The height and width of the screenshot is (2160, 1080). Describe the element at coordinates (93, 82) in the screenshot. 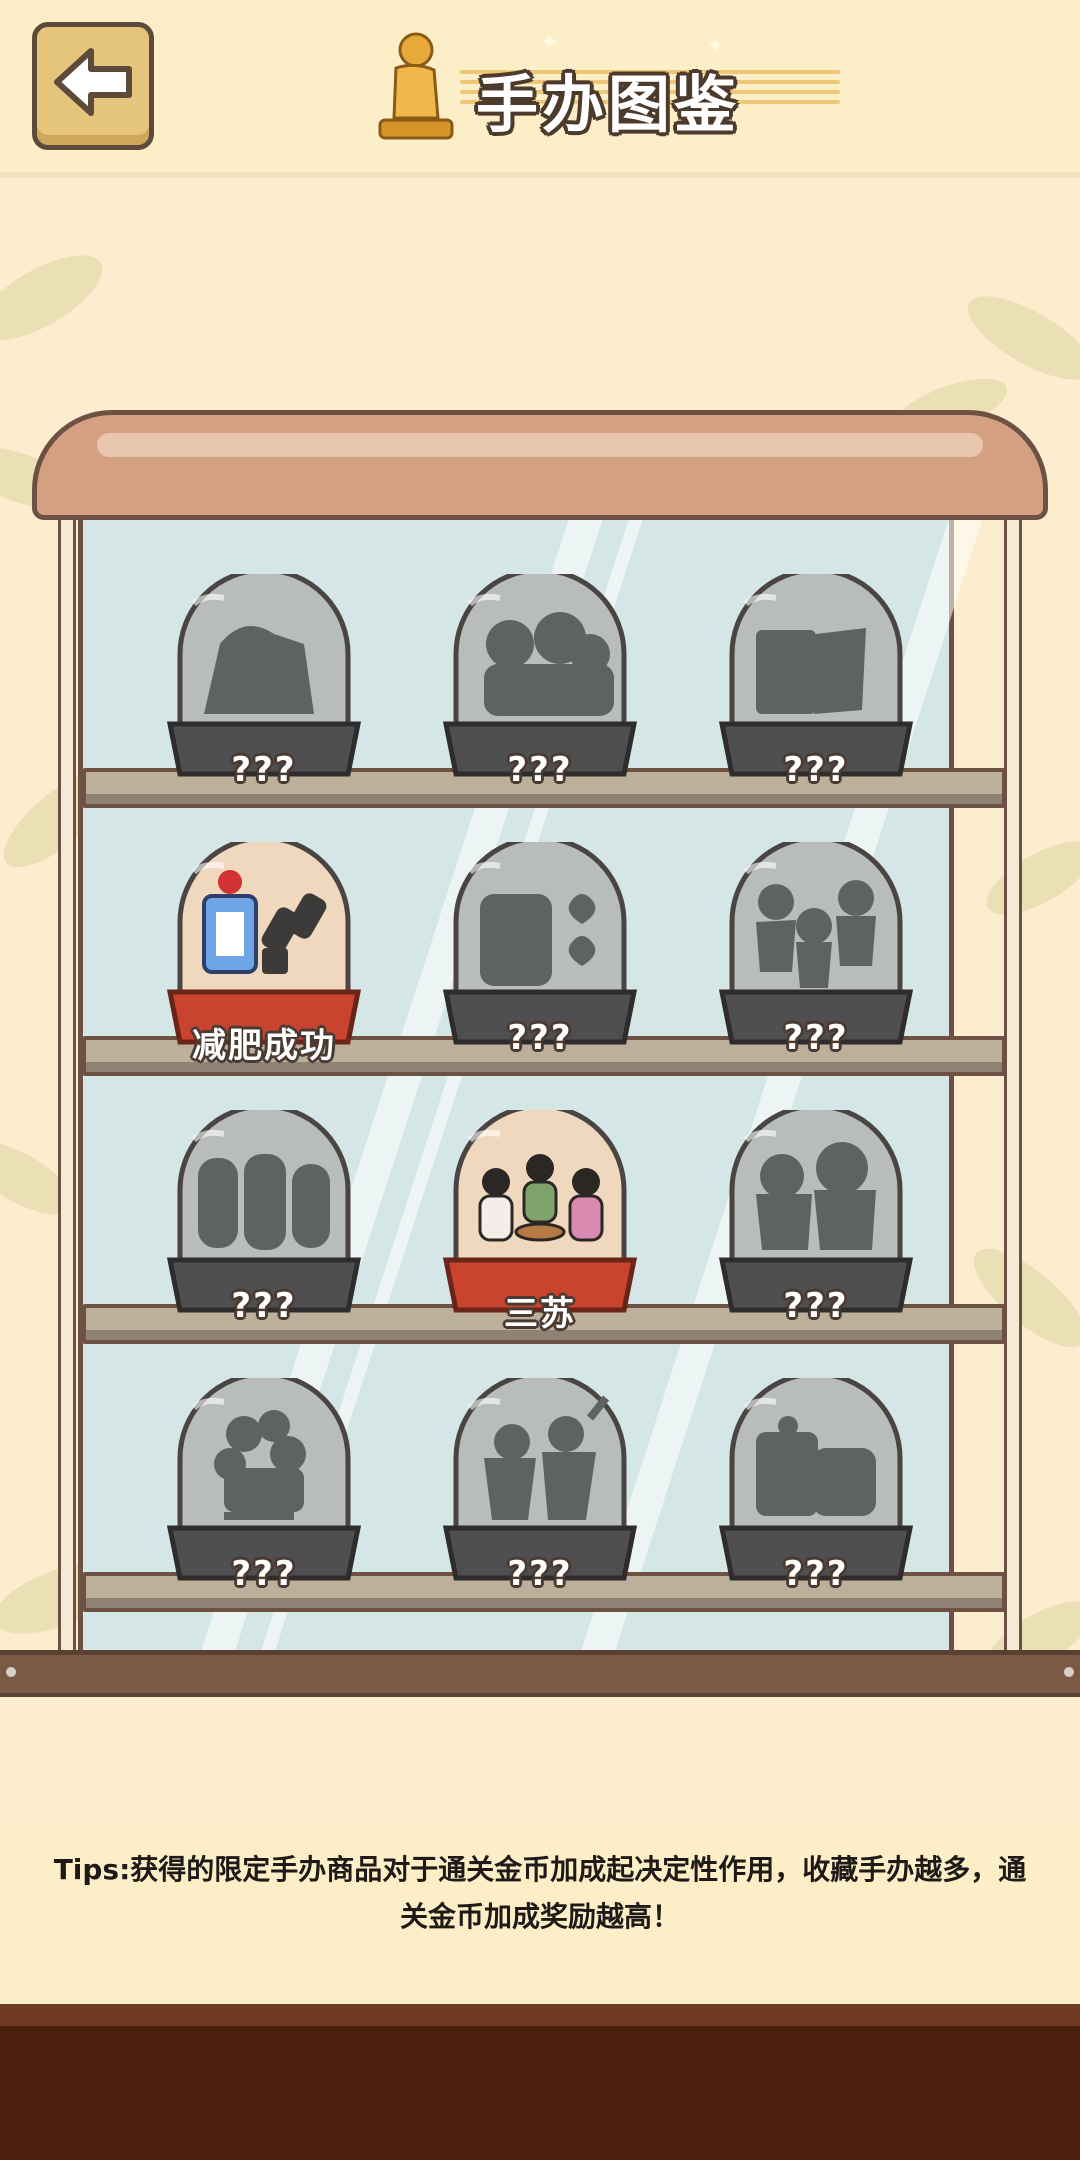

I see `left-arrow-icon` at that location.